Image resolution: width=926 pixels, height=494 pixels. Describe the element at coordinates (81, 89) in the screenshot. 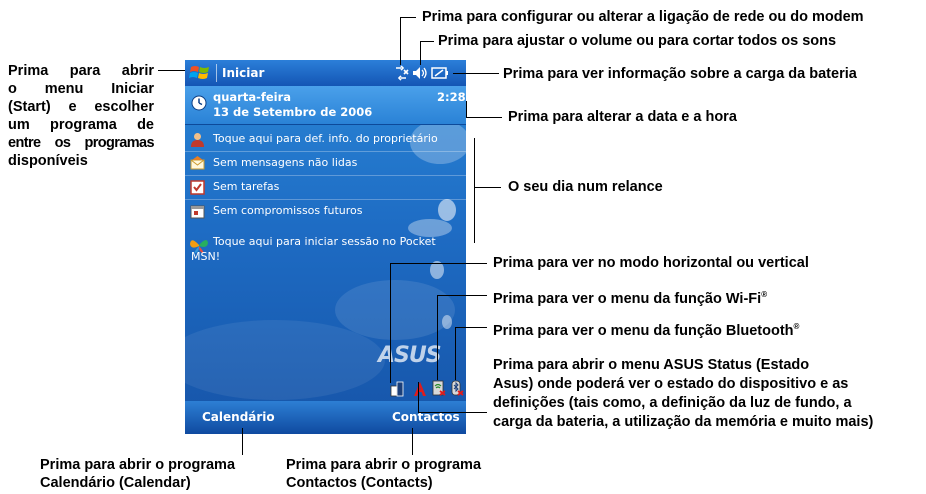

I see `callout-line: o menu Iniciar` at that location.